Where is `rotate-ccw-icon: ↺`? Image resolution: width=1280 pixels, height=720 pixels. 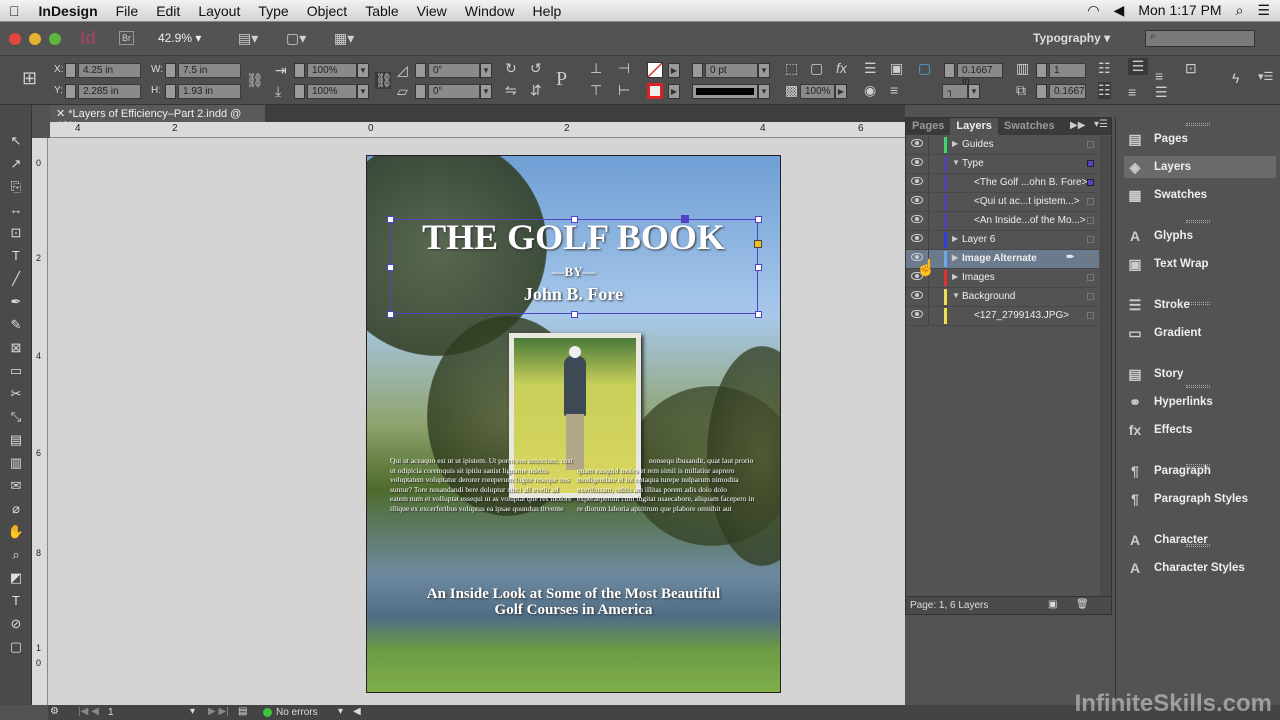
rotate-ccw-icon: ↺ is located at coordinates (536, 68).